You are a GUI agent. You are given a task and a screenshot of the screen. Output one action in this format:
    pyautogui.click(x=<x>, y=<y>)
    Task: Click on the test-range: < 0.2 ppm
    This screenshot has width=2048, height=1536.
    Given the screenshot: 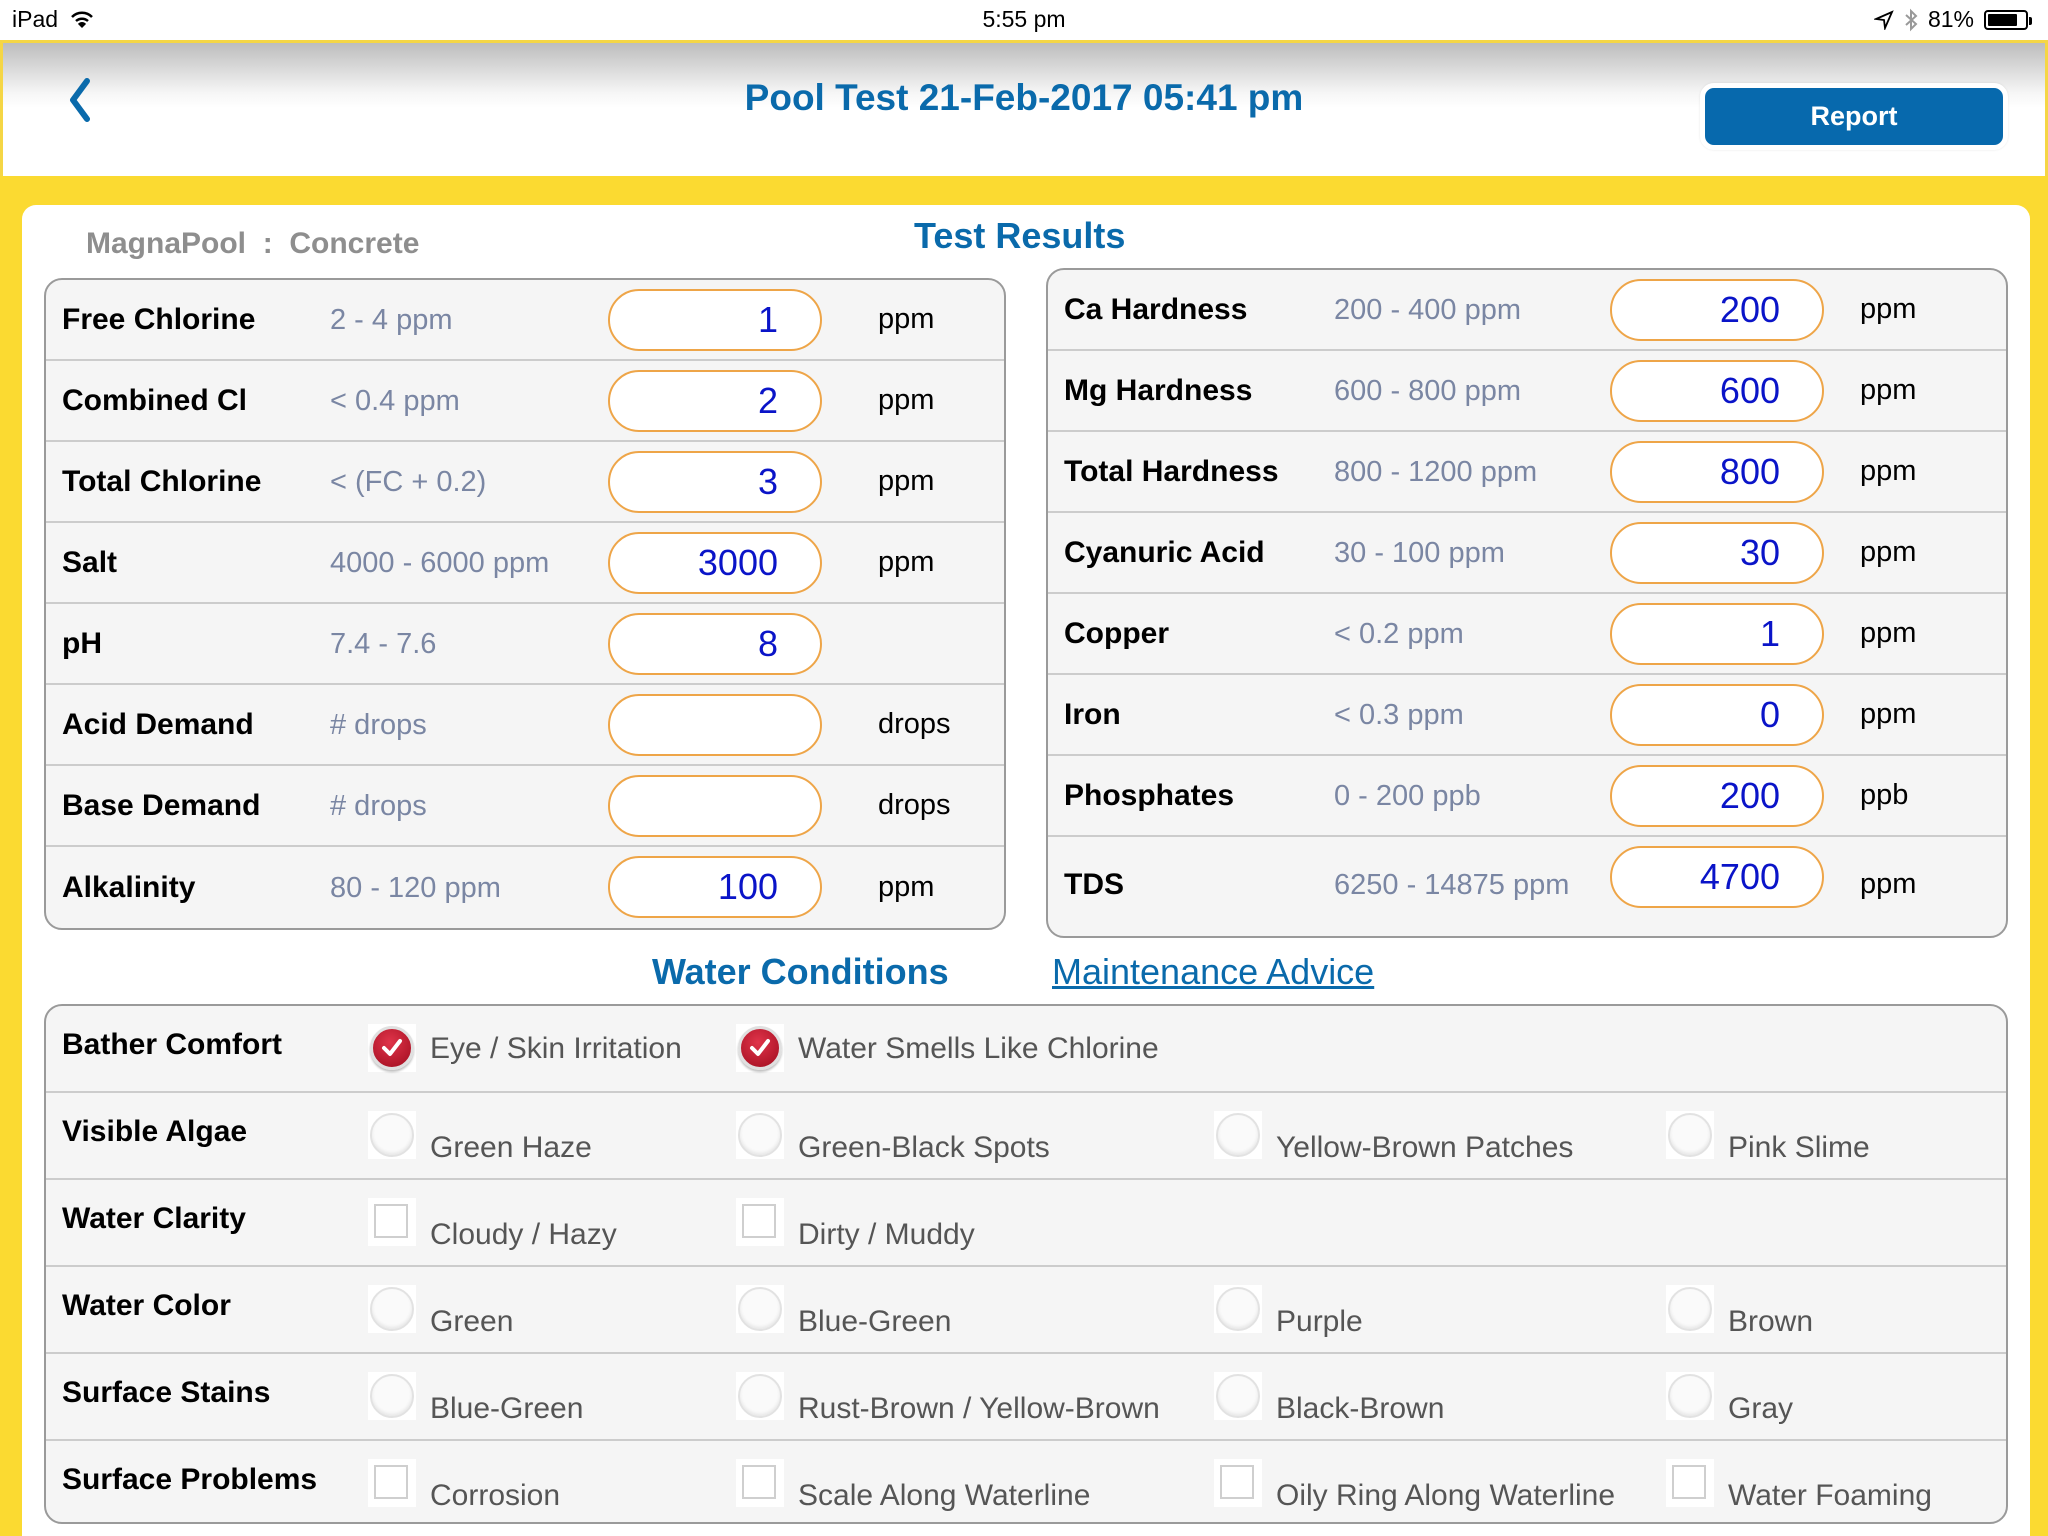 What is the action you would take?
    pyautogui.click(x=1399, y=633)
    